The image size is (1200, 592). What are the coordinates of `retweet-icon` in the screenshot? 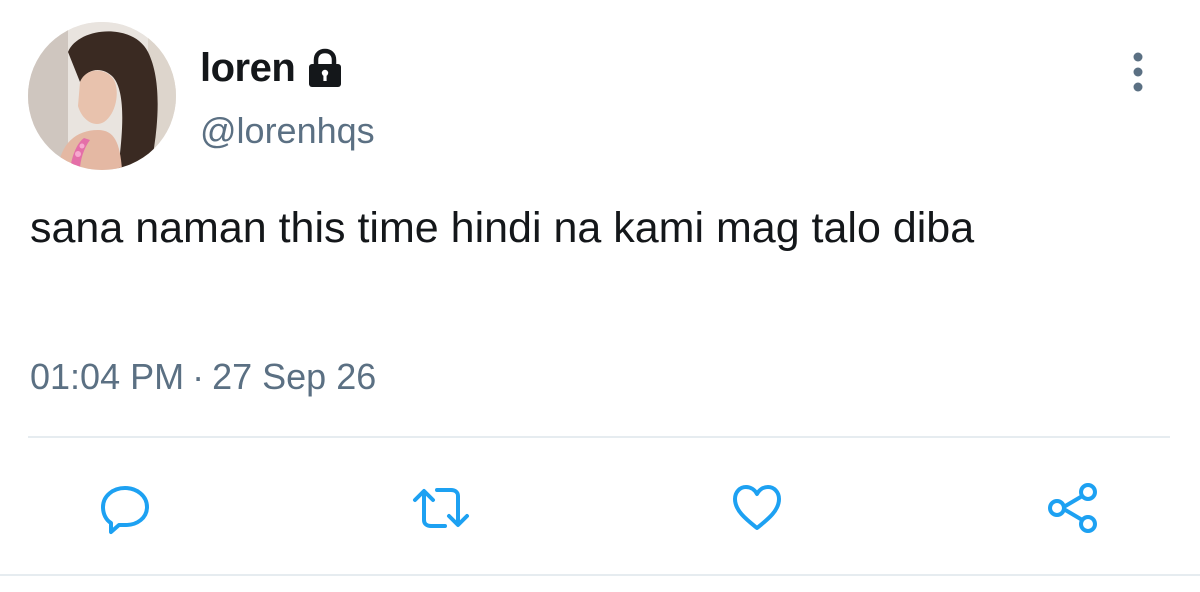 It's located at (441, 508).